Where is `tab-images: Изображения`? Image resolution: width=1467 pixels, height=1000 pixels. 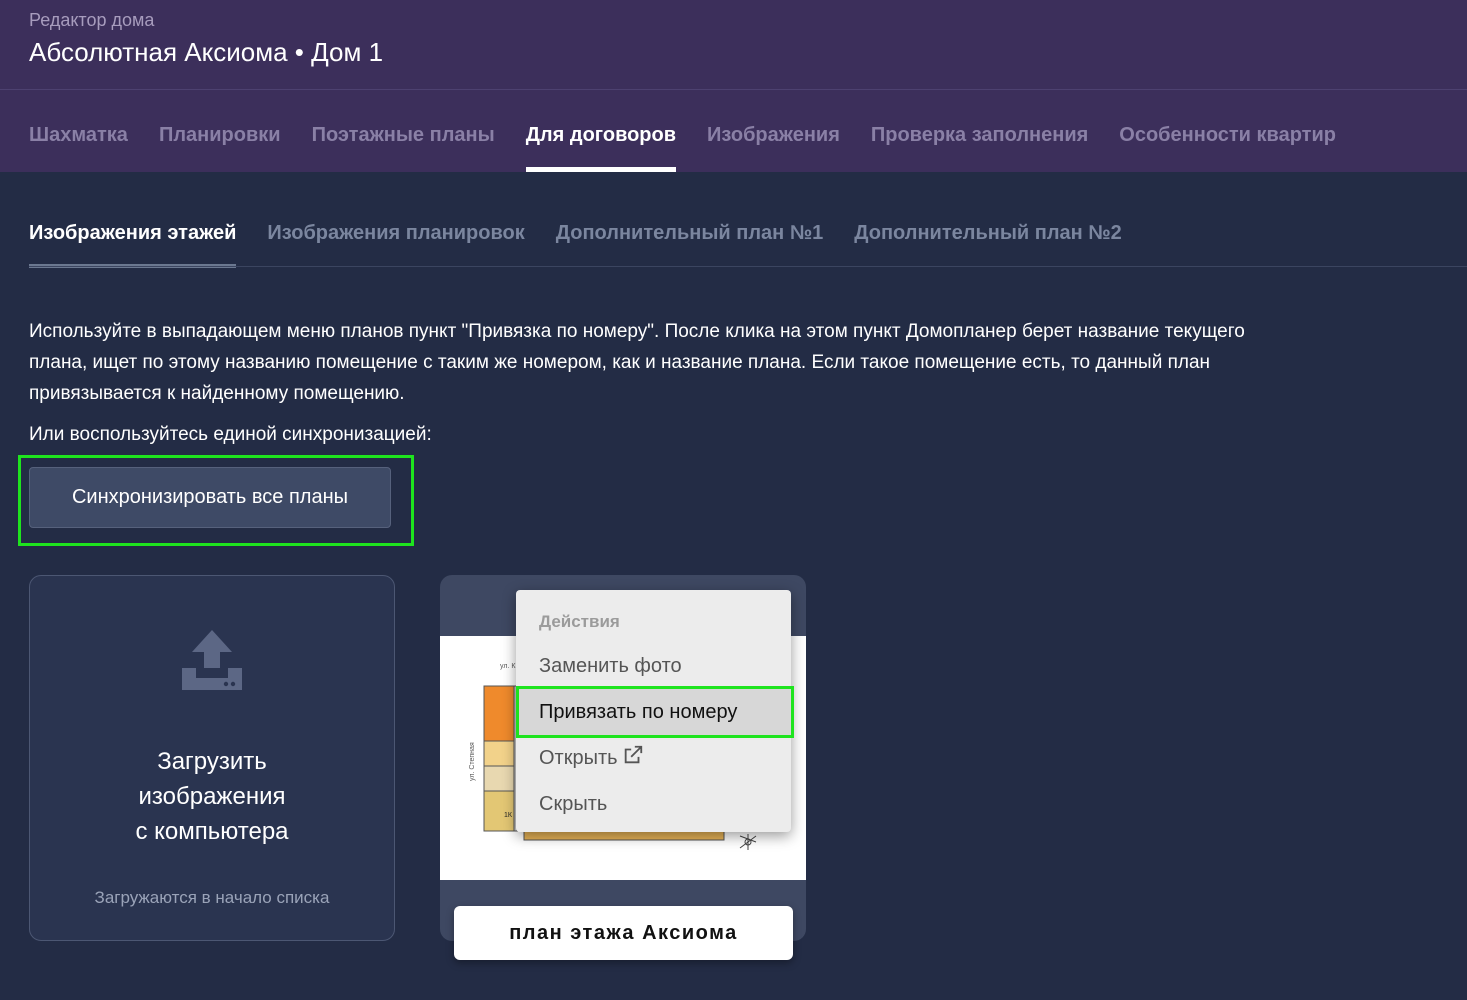
tab-images: Изображения is located at coordinates (773, 148).